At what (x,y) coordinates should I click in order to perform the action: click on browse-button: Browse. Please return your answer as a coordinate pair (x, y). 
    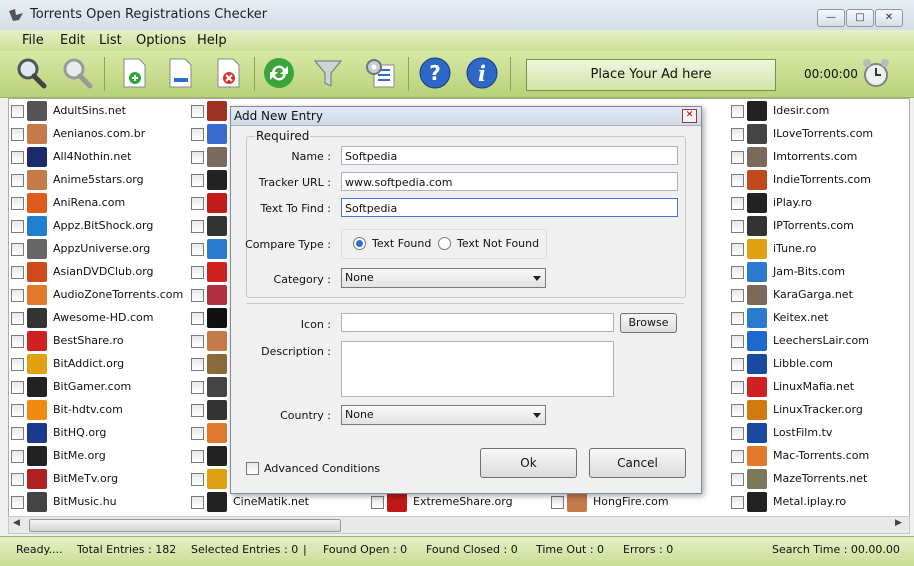
    Looking at the image, I should click on (648, 323).